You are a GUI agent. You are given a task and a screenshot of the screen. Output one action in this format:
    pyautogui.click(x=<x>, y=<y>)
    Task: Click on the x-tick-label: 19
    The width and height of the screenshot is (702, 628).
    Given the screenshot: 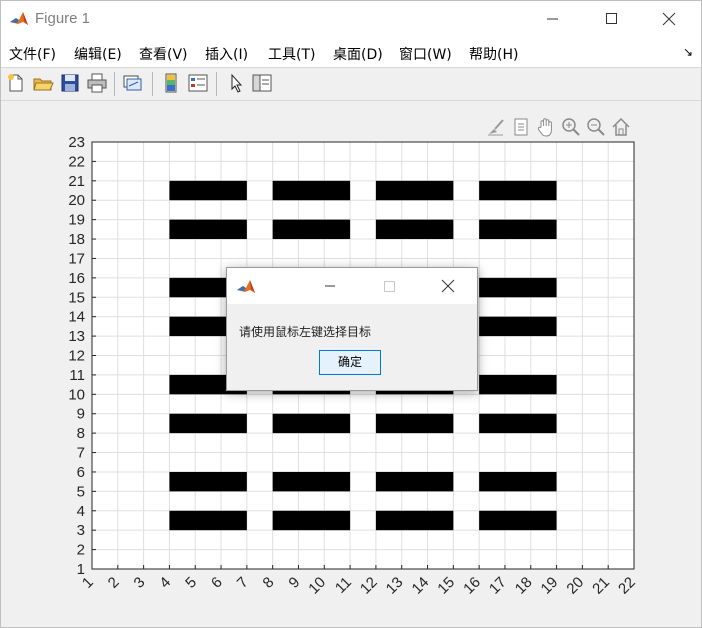 What is the action you would take?
    pyautogui.click(x=550, y=586)
    